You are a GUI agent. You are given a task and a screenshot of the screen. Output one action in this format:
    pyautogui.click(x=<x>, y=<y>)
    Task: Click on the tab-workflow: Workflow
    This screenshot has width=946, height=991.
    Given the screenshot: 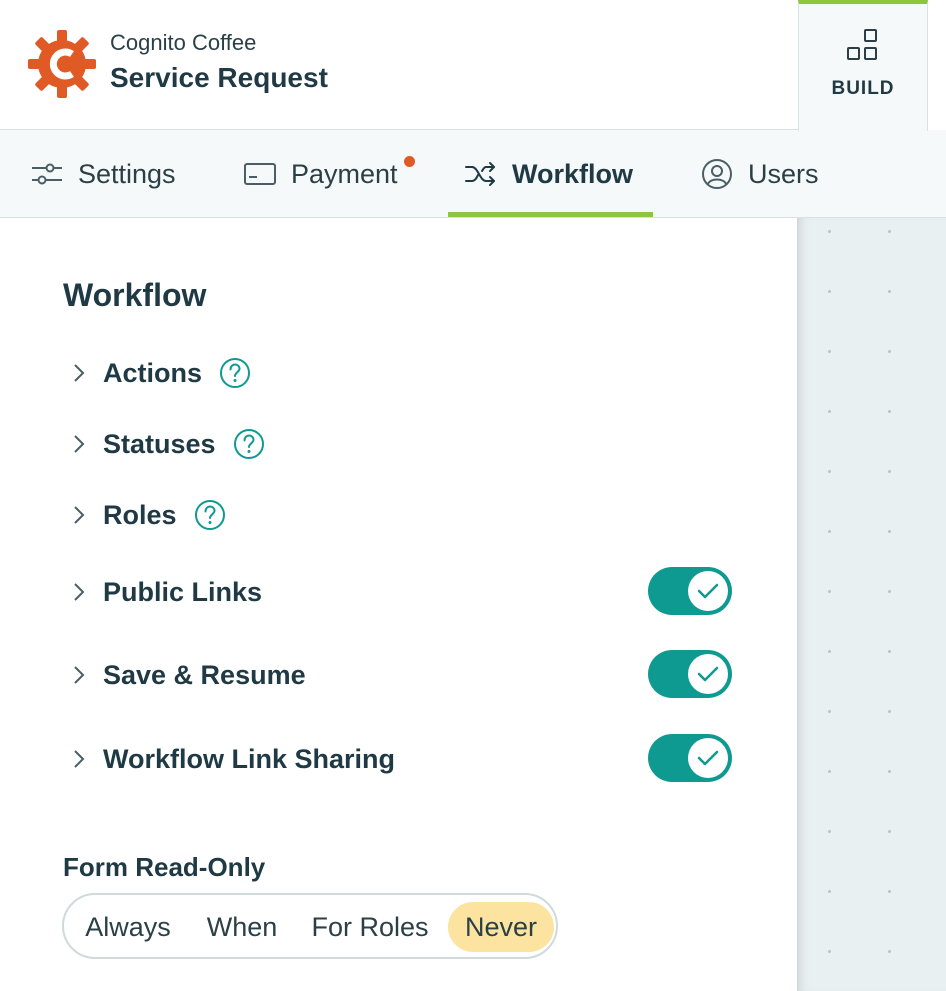 What is the action you would take?
    pyautogui.click(x=548, y=174)
    